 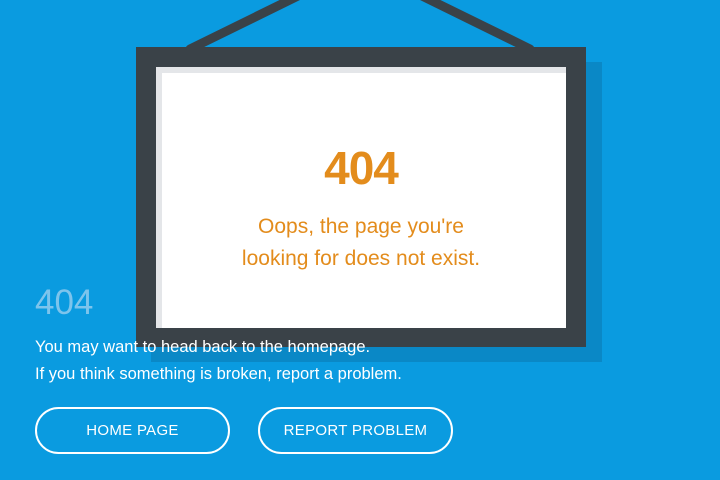 I want to click on frame-message-line-2: looking for does not exist., so click(x=361, y=258).